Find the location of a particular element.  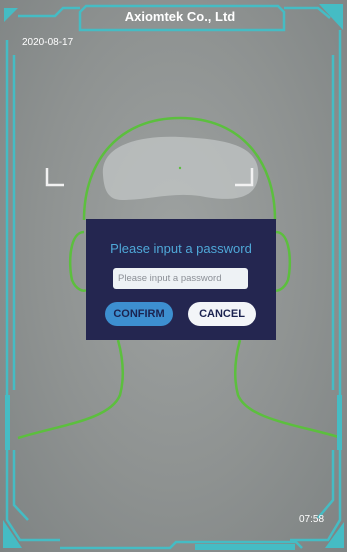

time-label: 07:58 is located at coordinates (312, 519).